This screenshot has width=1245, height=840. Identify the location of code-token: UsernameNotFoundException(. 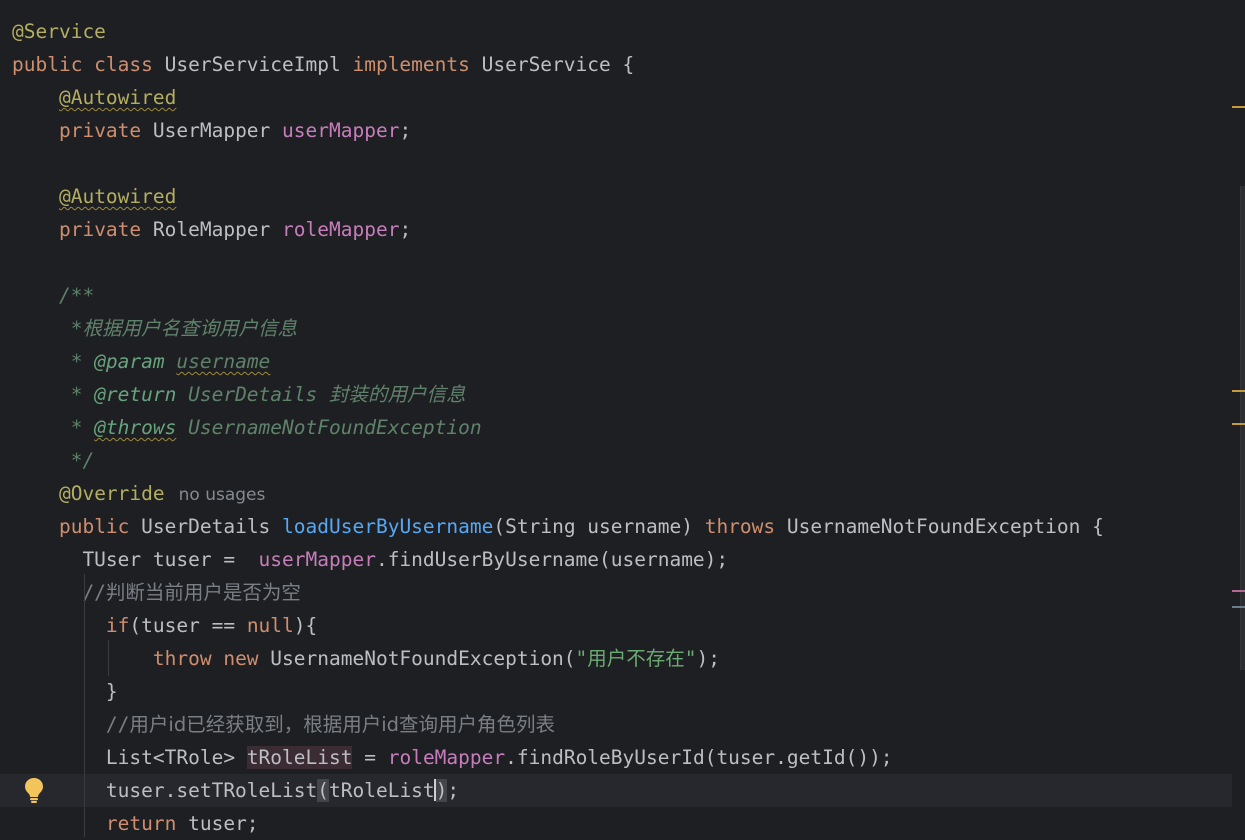
(423, 658).